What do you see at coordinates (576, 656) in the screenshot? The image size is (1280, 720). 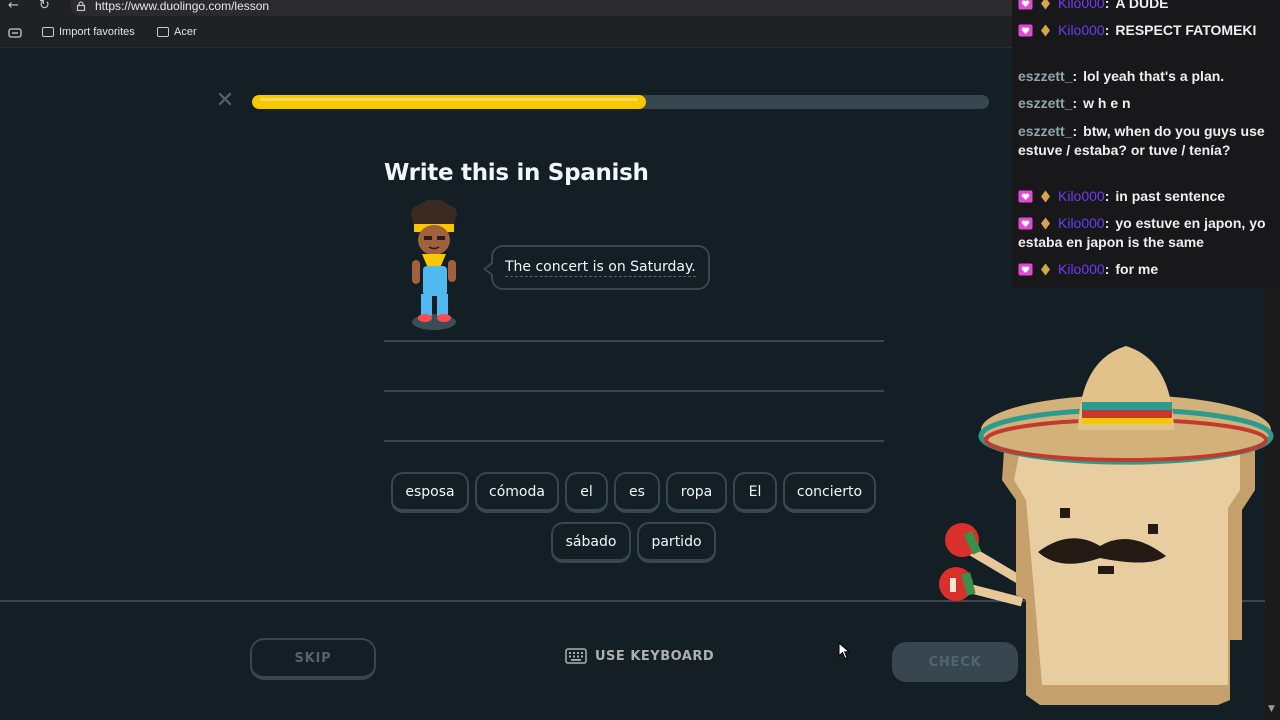 I see `keyboard-icon` at bounding box center [576, 656].